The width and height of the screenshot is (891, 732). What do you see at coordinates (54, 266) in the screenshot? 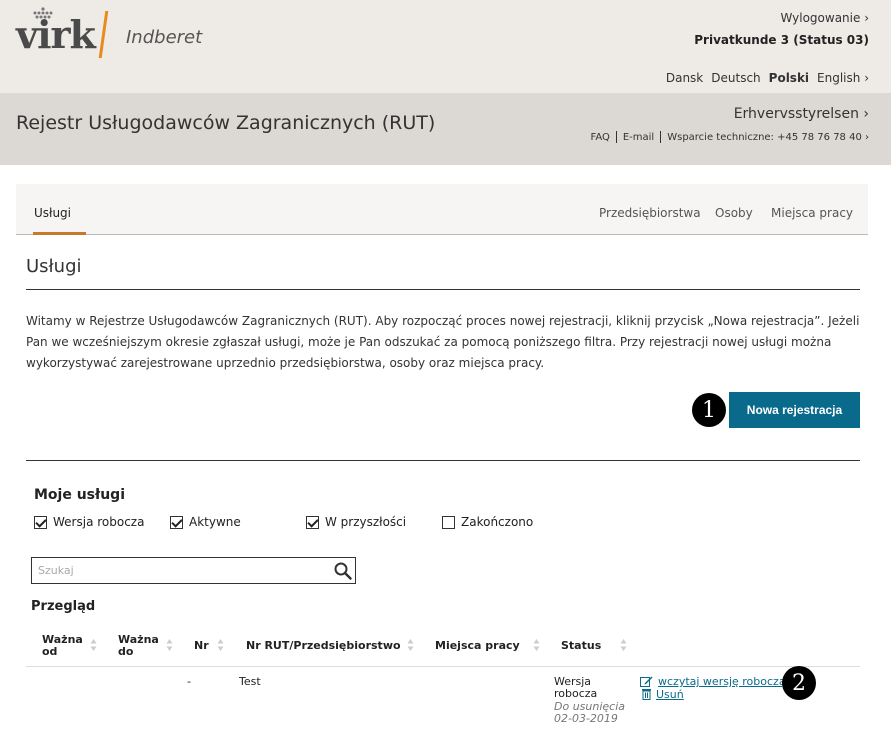
I see `section-heading: Usługi` at bounding box center [54, 266].